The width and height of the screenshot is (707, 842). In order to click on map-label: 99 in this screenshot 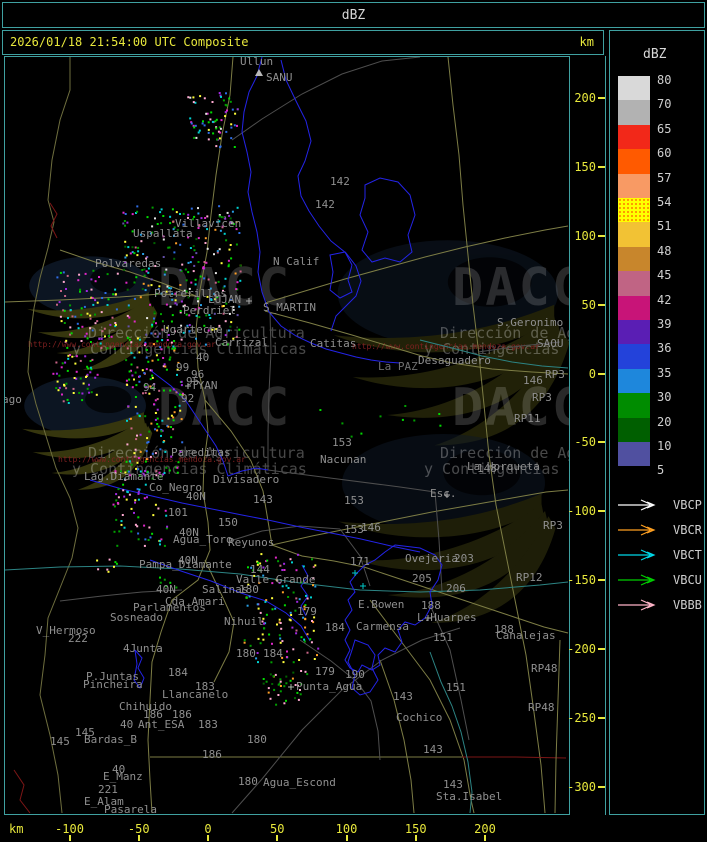, I will do `click(182, 367)`.